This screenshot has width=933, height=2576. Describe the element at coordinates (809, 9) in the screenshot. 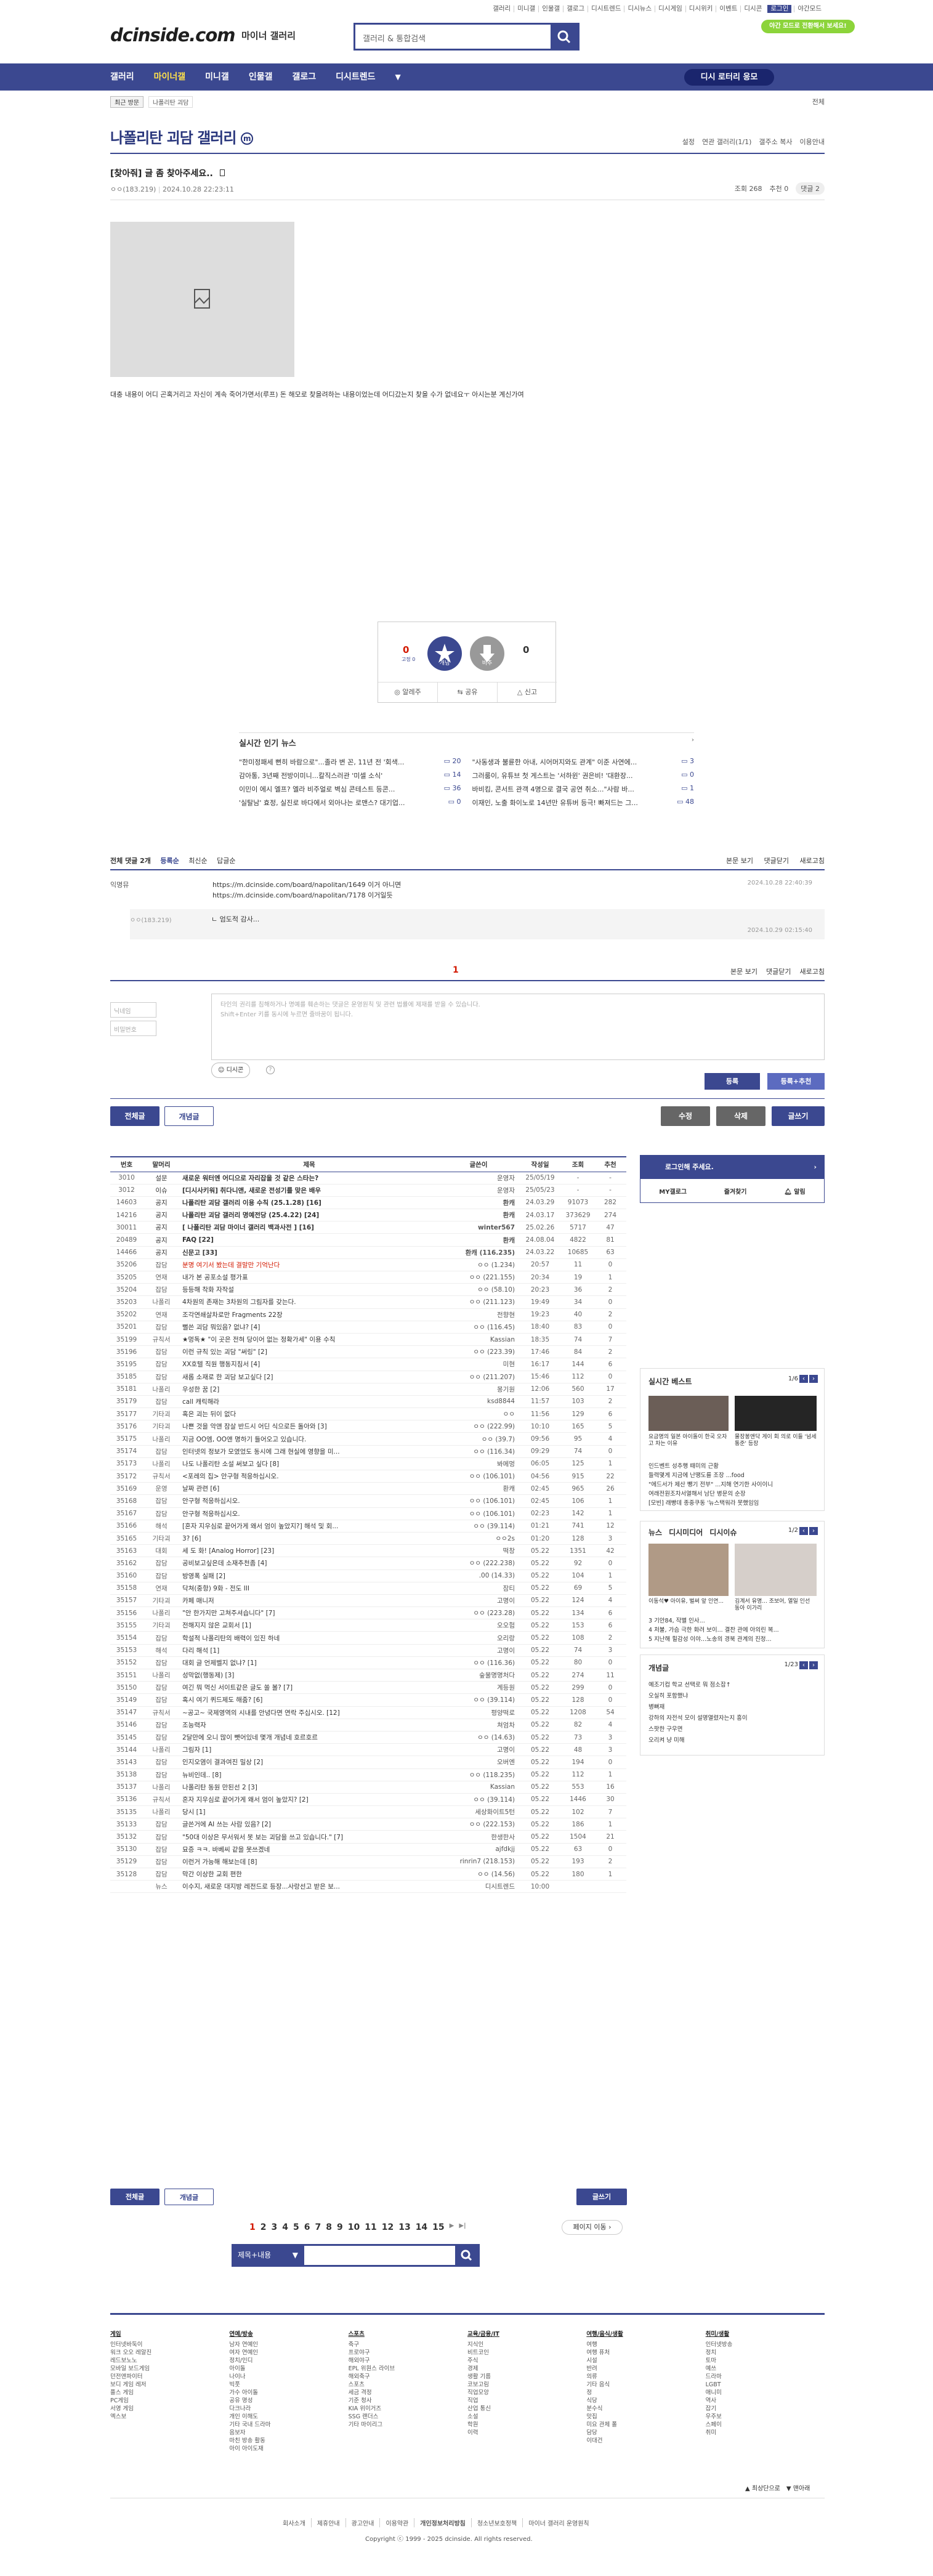

I see `night-mode-toggle: 야간모드` at that location.